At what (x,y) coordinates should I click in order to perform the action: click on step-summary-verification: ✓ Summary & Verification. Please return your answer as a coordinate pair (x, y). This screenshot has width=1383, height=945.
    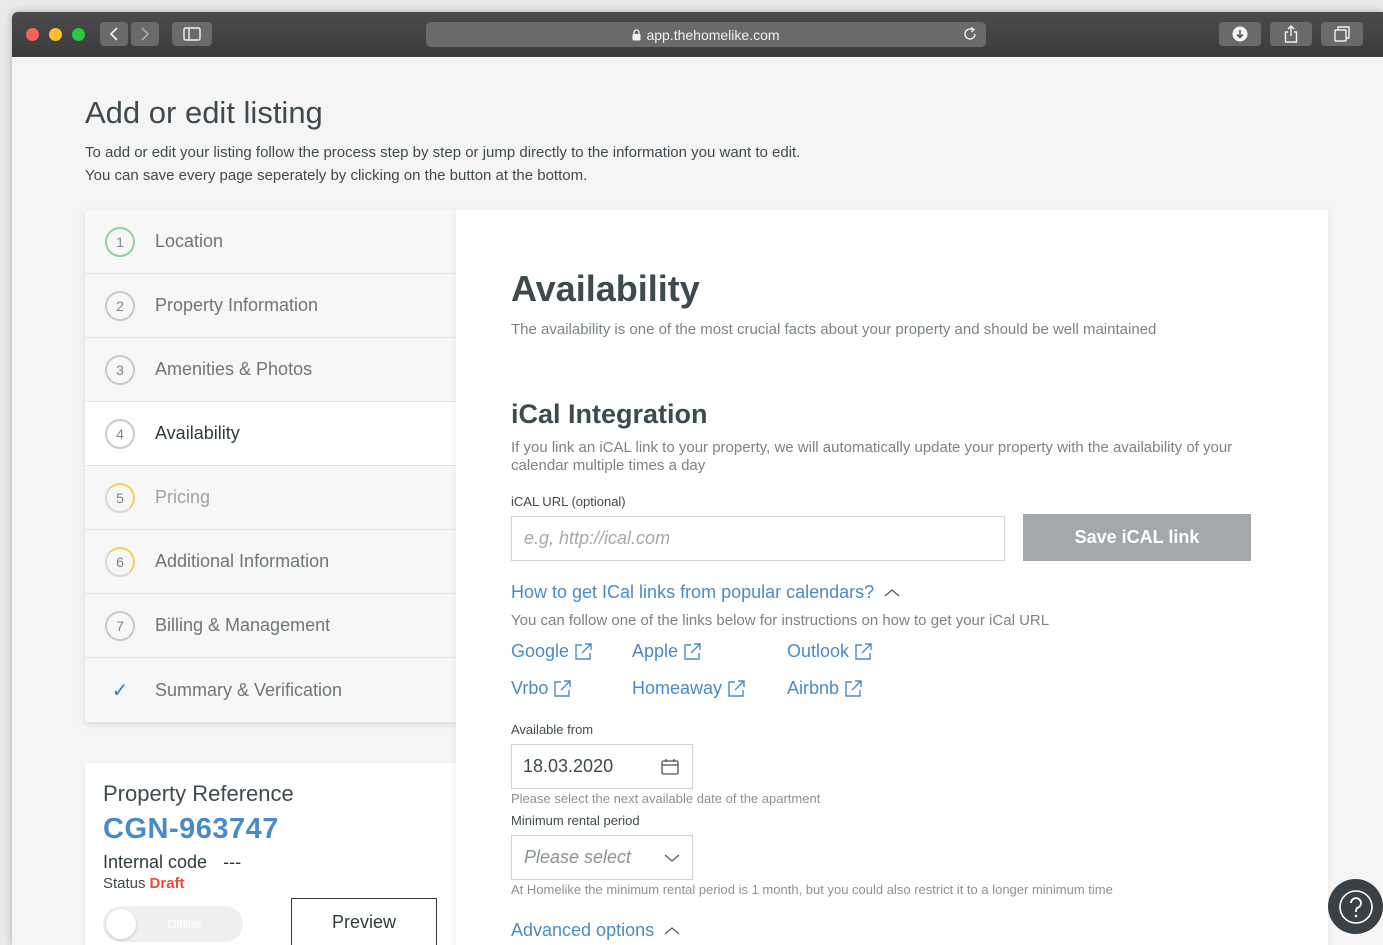
    Looking at the image, I should click on (271, 690).